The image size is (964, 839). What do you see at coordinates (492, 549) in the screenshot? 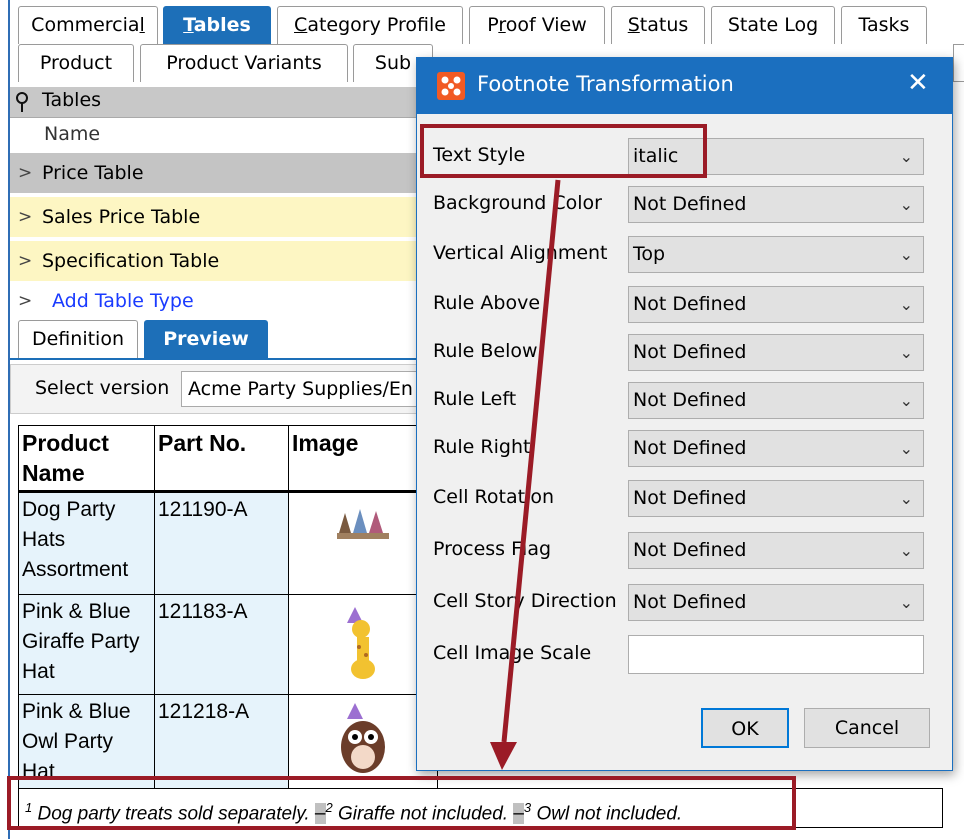
I see `field-label: Process Flag` at bounding box center [492, 549].